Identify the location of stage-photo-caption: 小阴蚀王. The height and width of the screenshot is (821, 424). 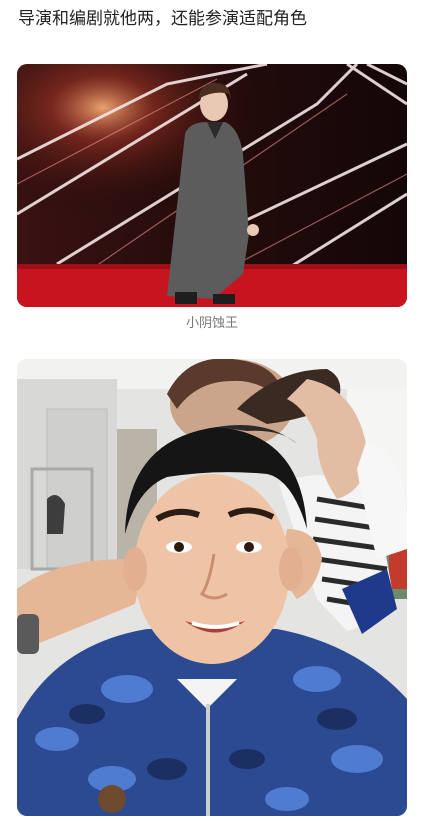
(211, 323).